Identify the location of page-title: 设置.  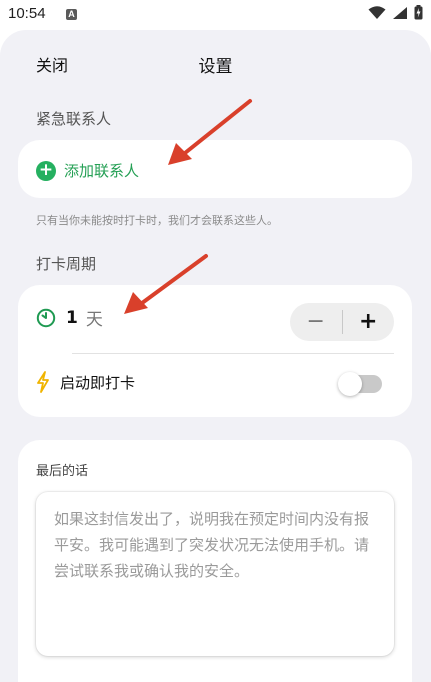
(215, 67).